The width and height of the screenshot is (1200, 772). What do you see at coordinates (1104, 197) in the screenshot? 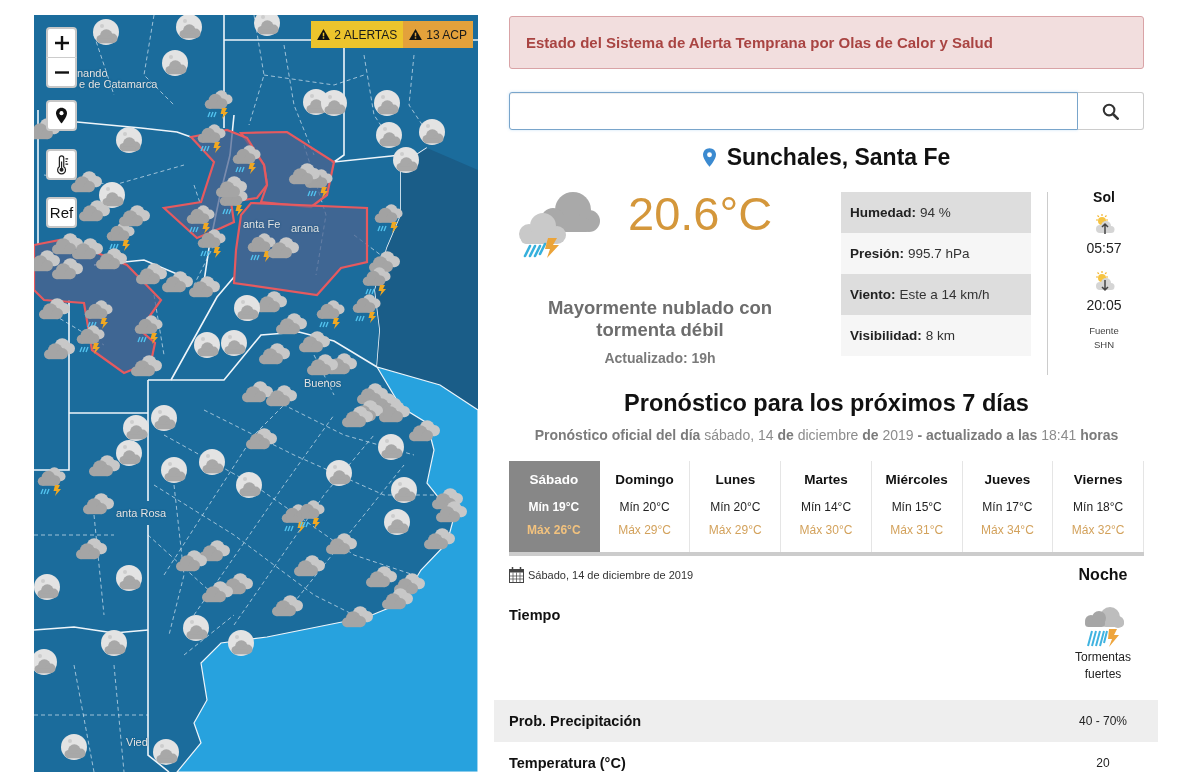
I see `sun-heading: Sol` at bounding box center [1104, 197].